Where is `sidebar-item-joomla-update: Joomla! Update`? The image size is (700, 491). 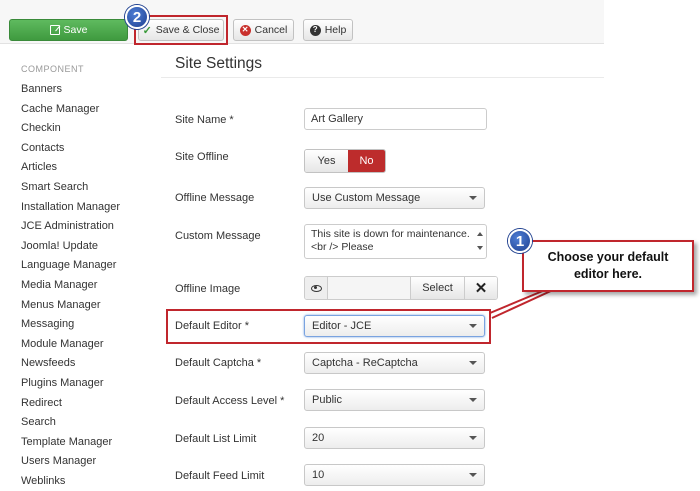
sidebar-item-joomla-update: Joomla! Update is located at coordinates (70, 247).